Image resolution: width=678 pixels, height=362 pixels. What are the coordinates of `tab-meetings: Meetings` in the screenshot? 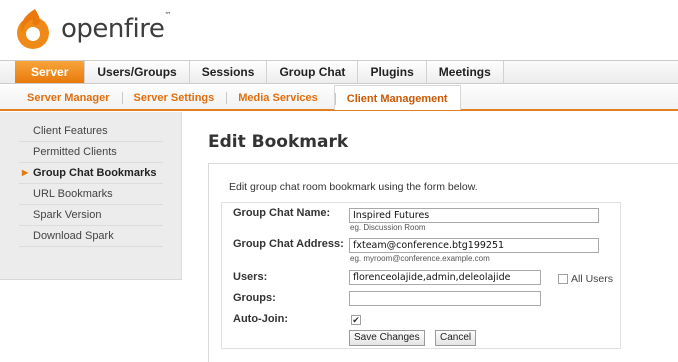 It's located at (465, 72).